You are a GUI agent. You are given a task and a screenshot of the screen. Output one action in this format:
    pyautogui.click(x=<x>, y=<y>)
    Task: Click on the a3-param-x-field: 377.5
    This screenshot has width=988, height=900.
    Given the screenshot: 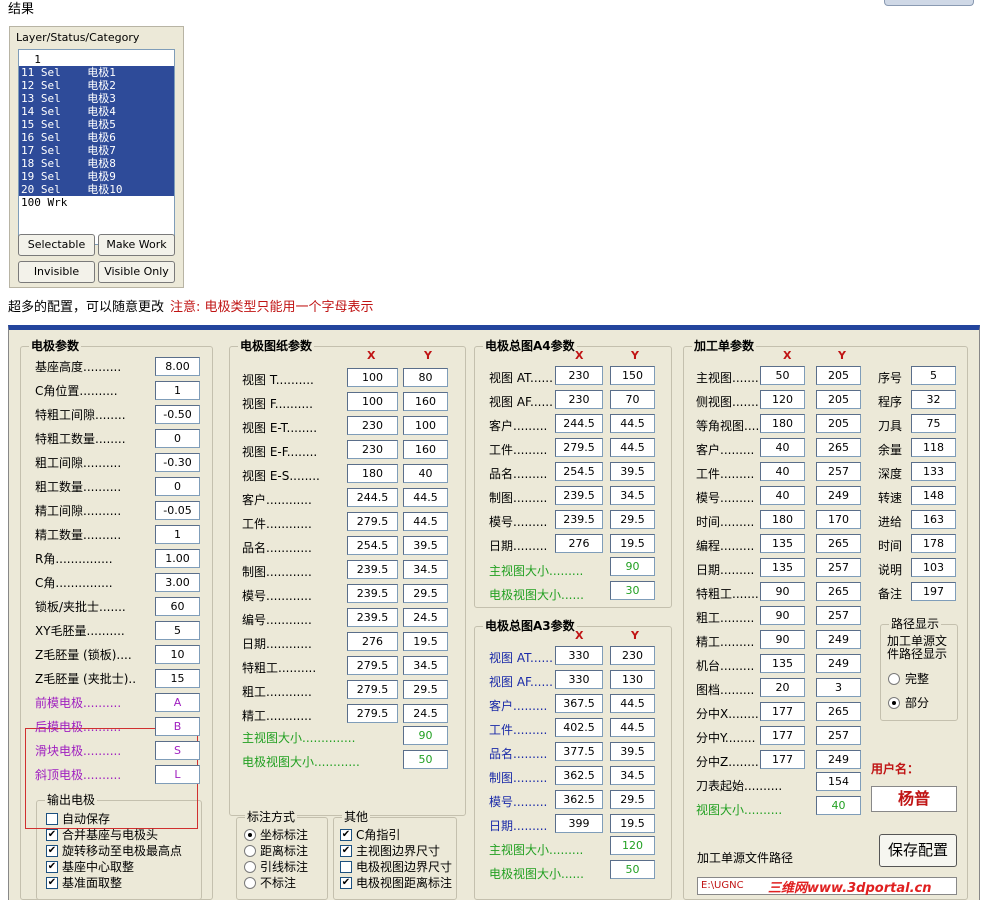 What is the action you would take?
    pyautogui.click(x=579, y=751)
    